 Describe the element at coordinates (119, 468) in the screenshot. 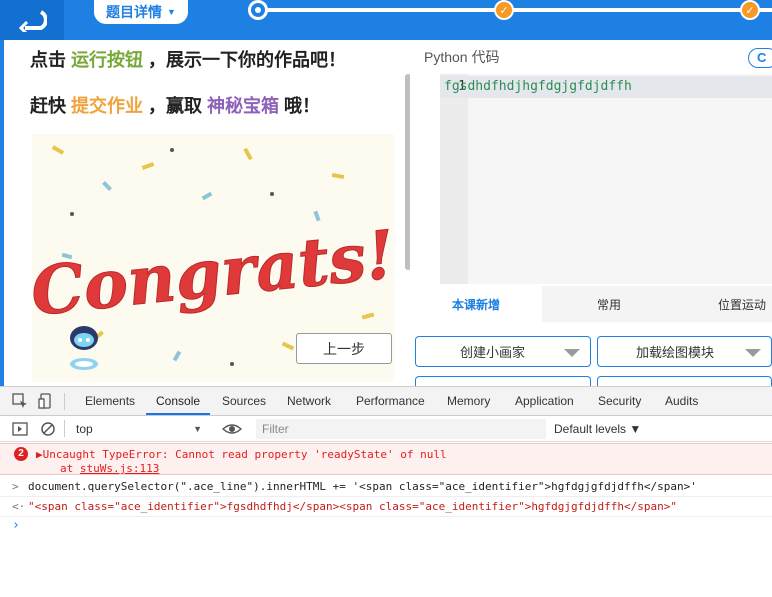

I see `error-source-link: stuWs.js:113` at that location.